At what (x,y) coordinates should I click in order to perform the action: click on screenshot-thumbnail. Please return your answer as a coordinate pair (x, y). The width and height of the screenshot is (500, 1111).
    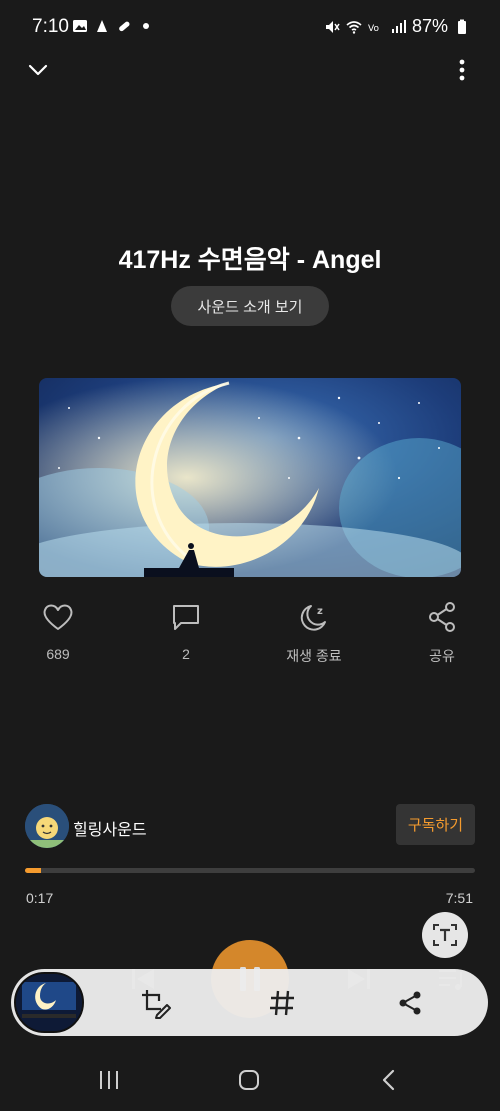
    Looking at the image, I should click on (49, 1002).